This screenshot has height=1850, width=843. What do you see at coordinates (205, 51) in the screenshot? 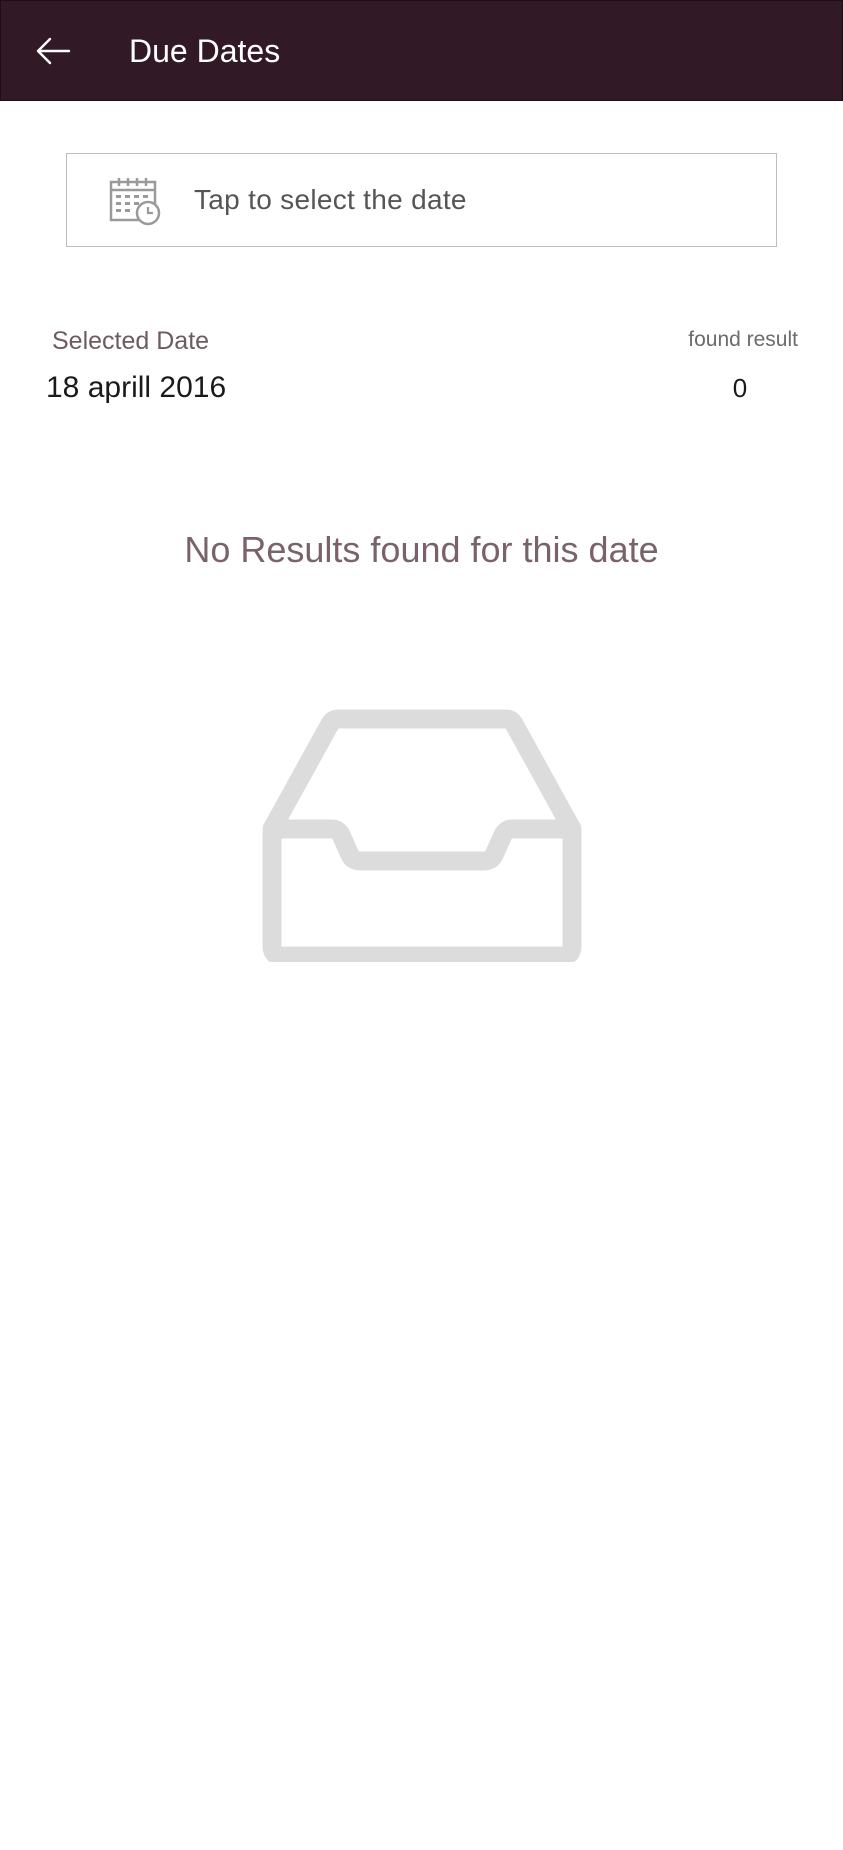
I see `page-title: Due Dates` at bounding box center [205, 51].